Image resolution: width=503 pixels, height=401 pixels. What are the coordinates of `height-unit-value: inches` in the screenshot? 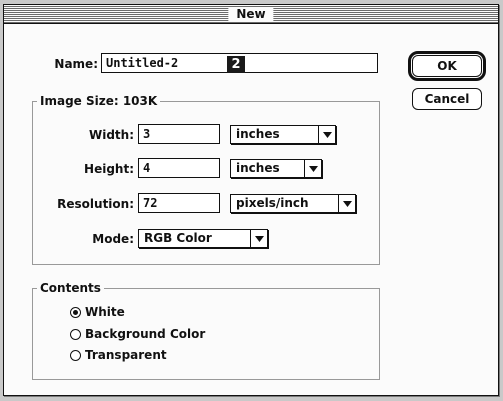 It's located at (258, 168).